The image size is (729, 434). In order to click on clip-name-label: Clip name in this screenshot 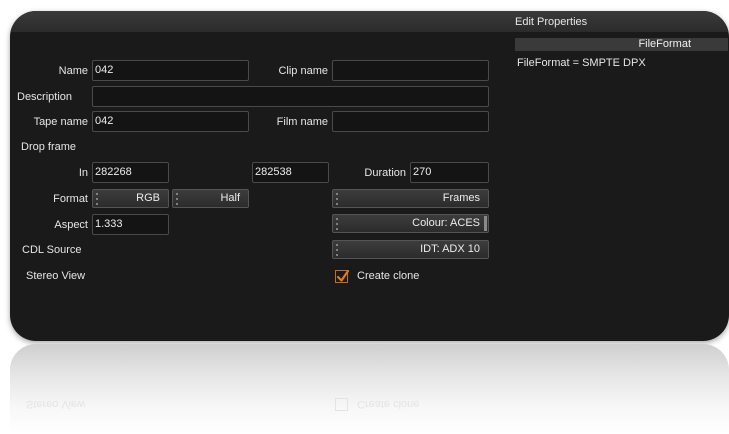, I will do `click(303, 71)`.